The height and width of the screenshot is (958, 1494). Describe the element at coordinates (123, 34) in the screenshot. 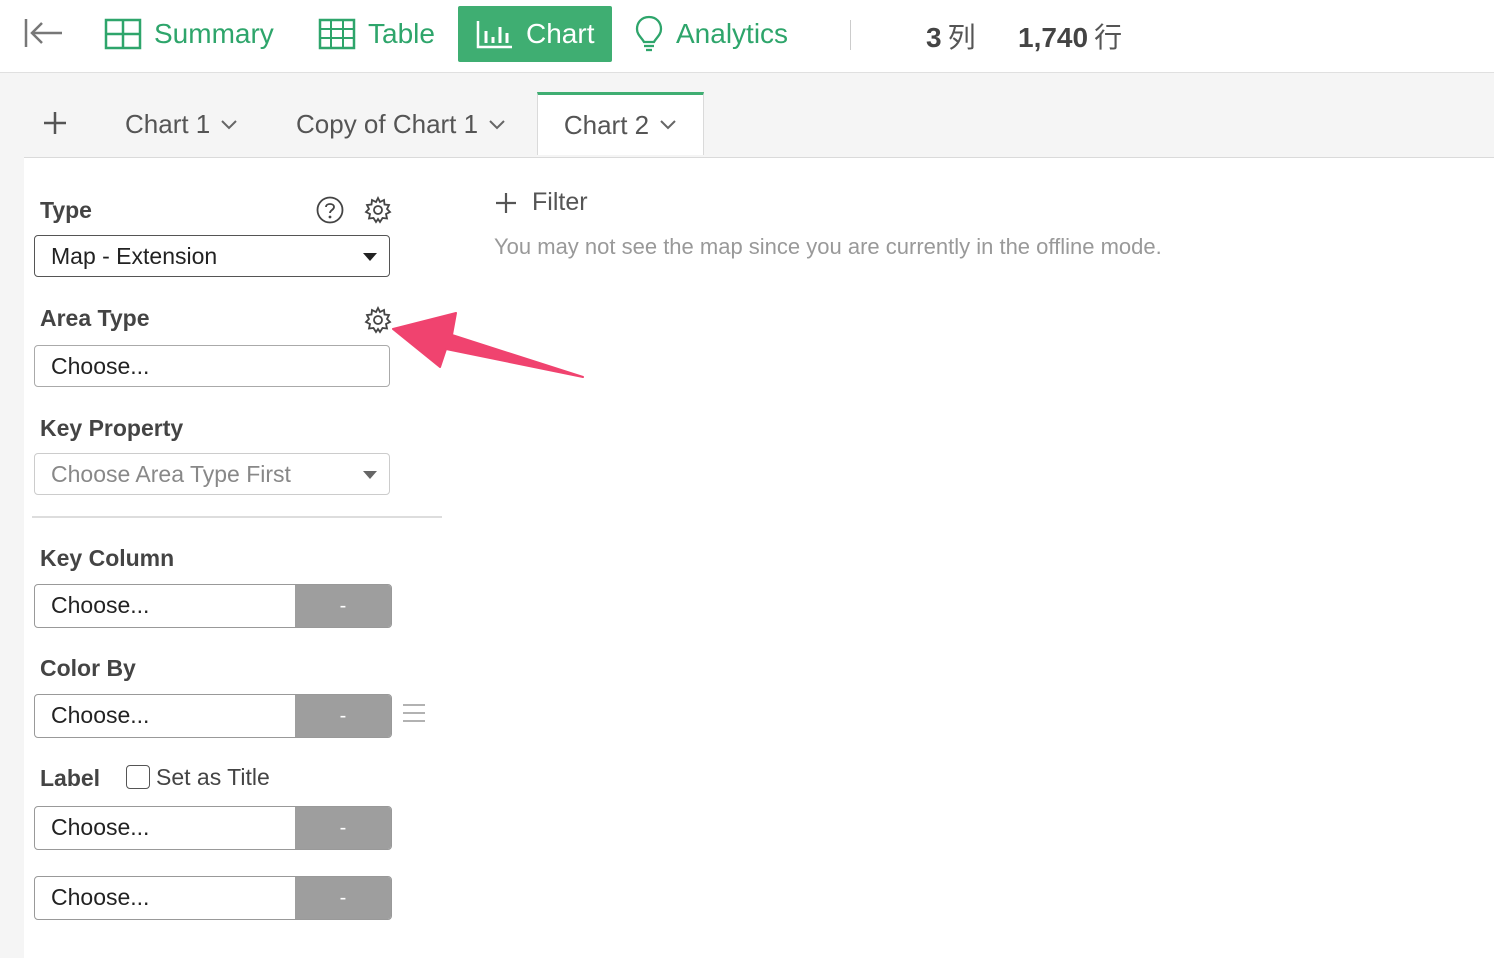

I see `grid-icon` at that location.